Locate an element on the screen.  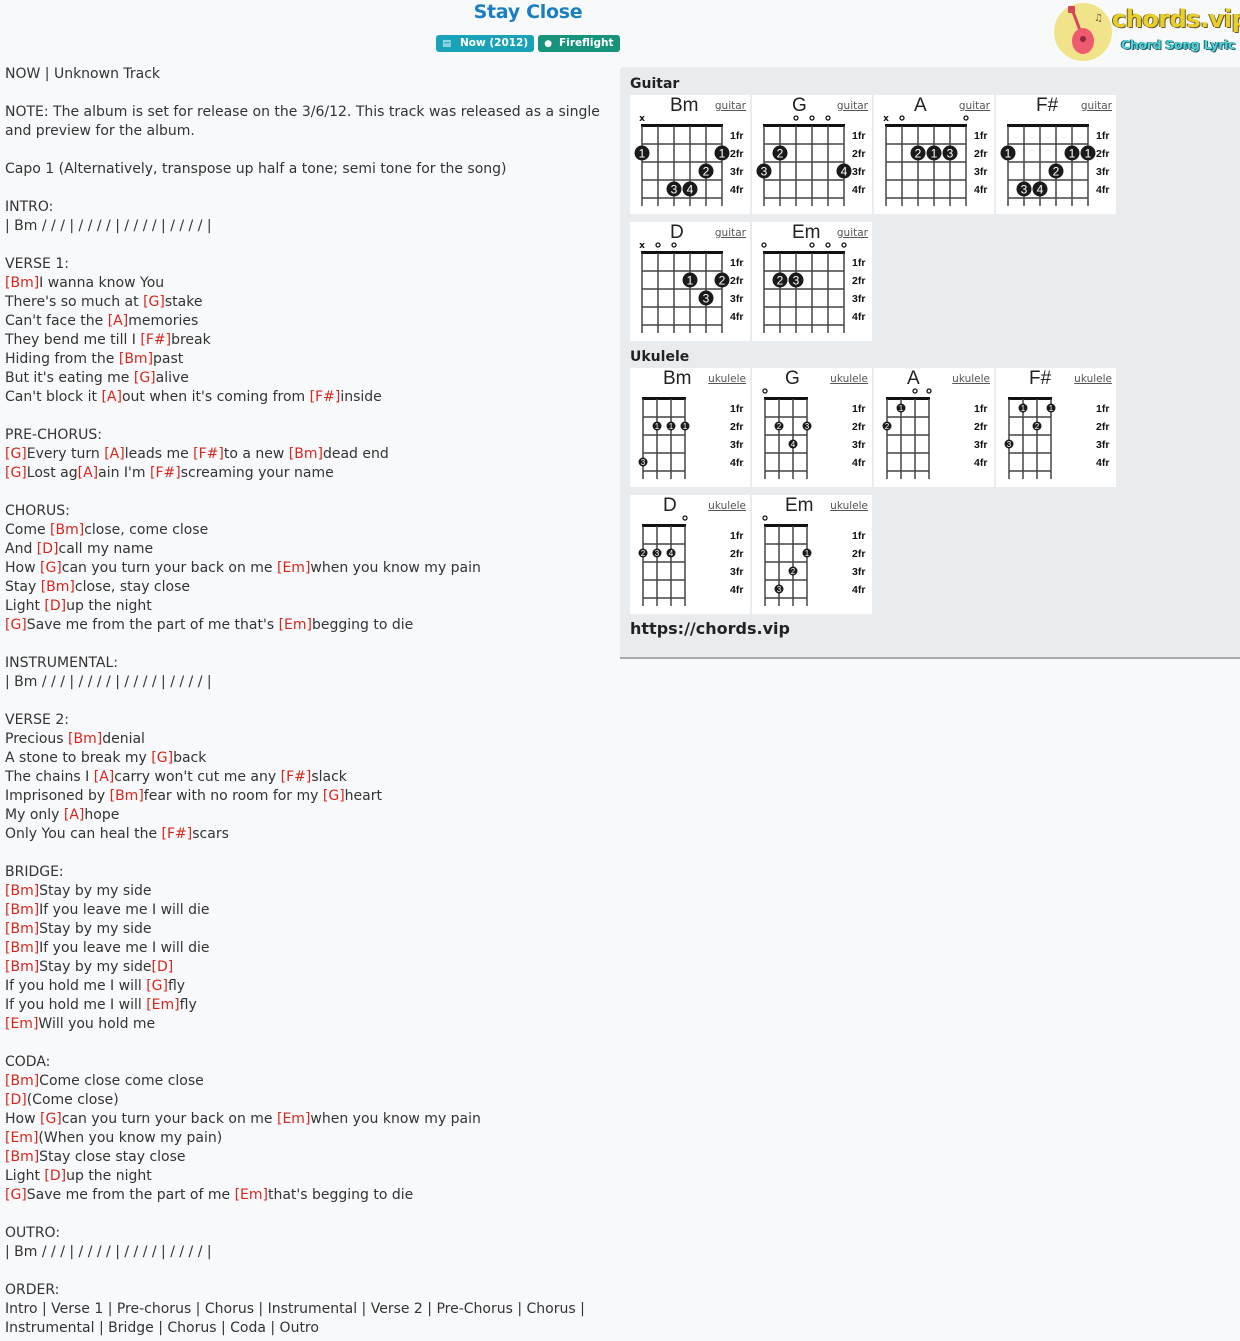
lyric-line: But it's eating me [G]alive is located at coordinates (305, 378).